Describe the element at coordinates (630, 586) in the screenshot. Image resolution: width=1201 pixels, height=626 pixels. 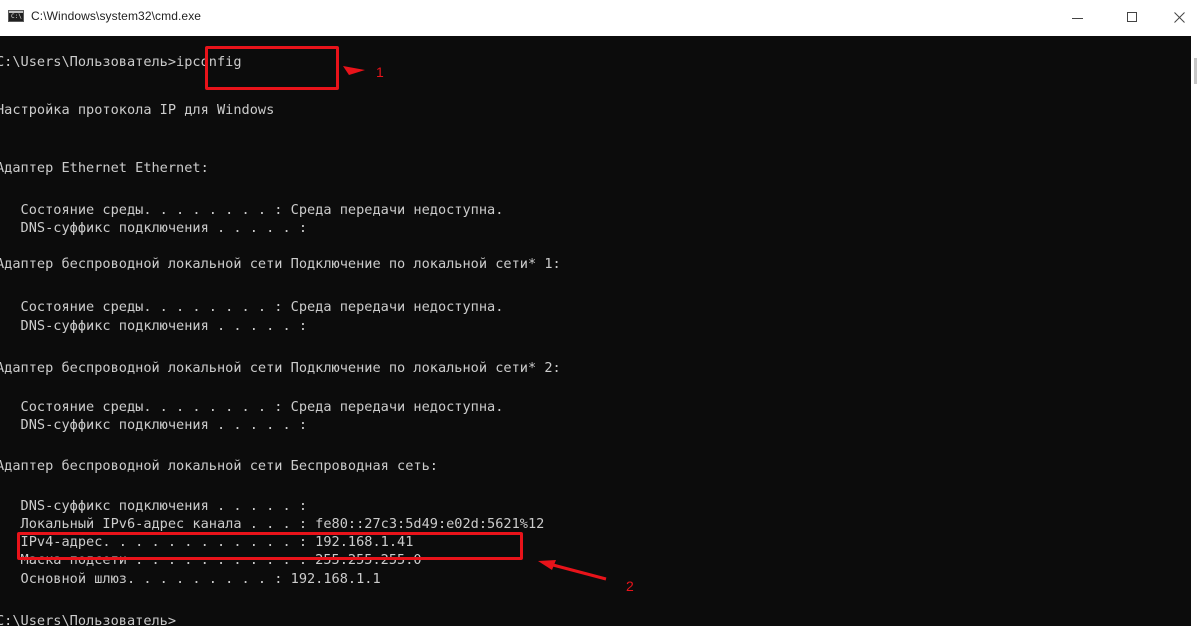
I see `annotation-marker-2: 2` at that location.